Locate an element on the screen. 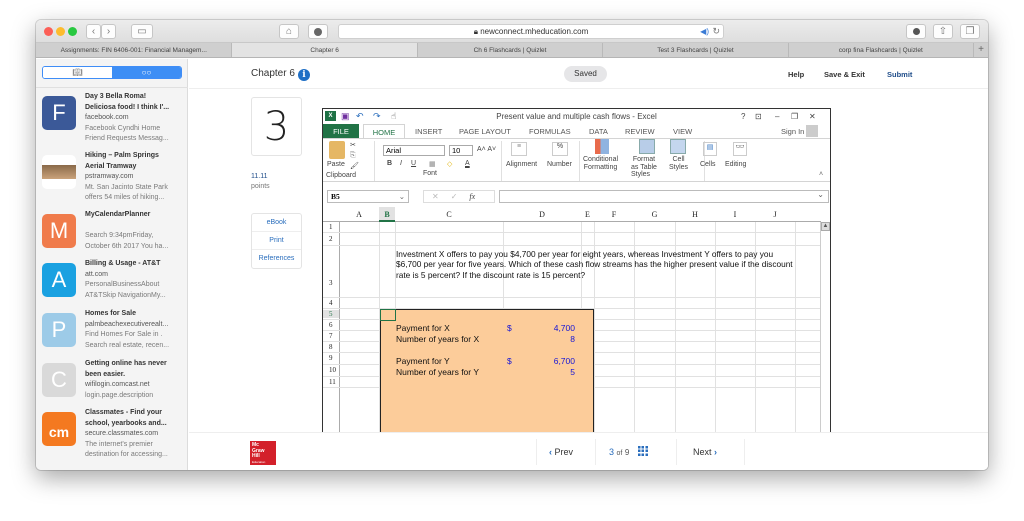  row-header: 7 is located at coordinates (331, 336).